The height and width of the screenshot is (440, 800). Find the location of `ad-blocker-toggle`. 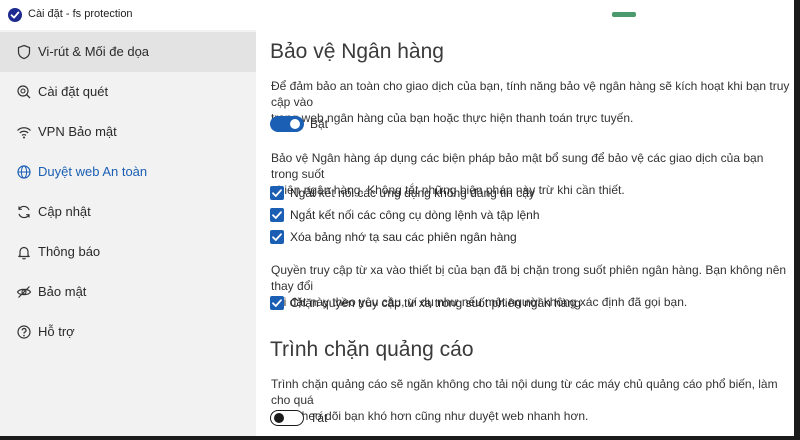

ad-blocker-toggle is located at coordinates (287, 418).